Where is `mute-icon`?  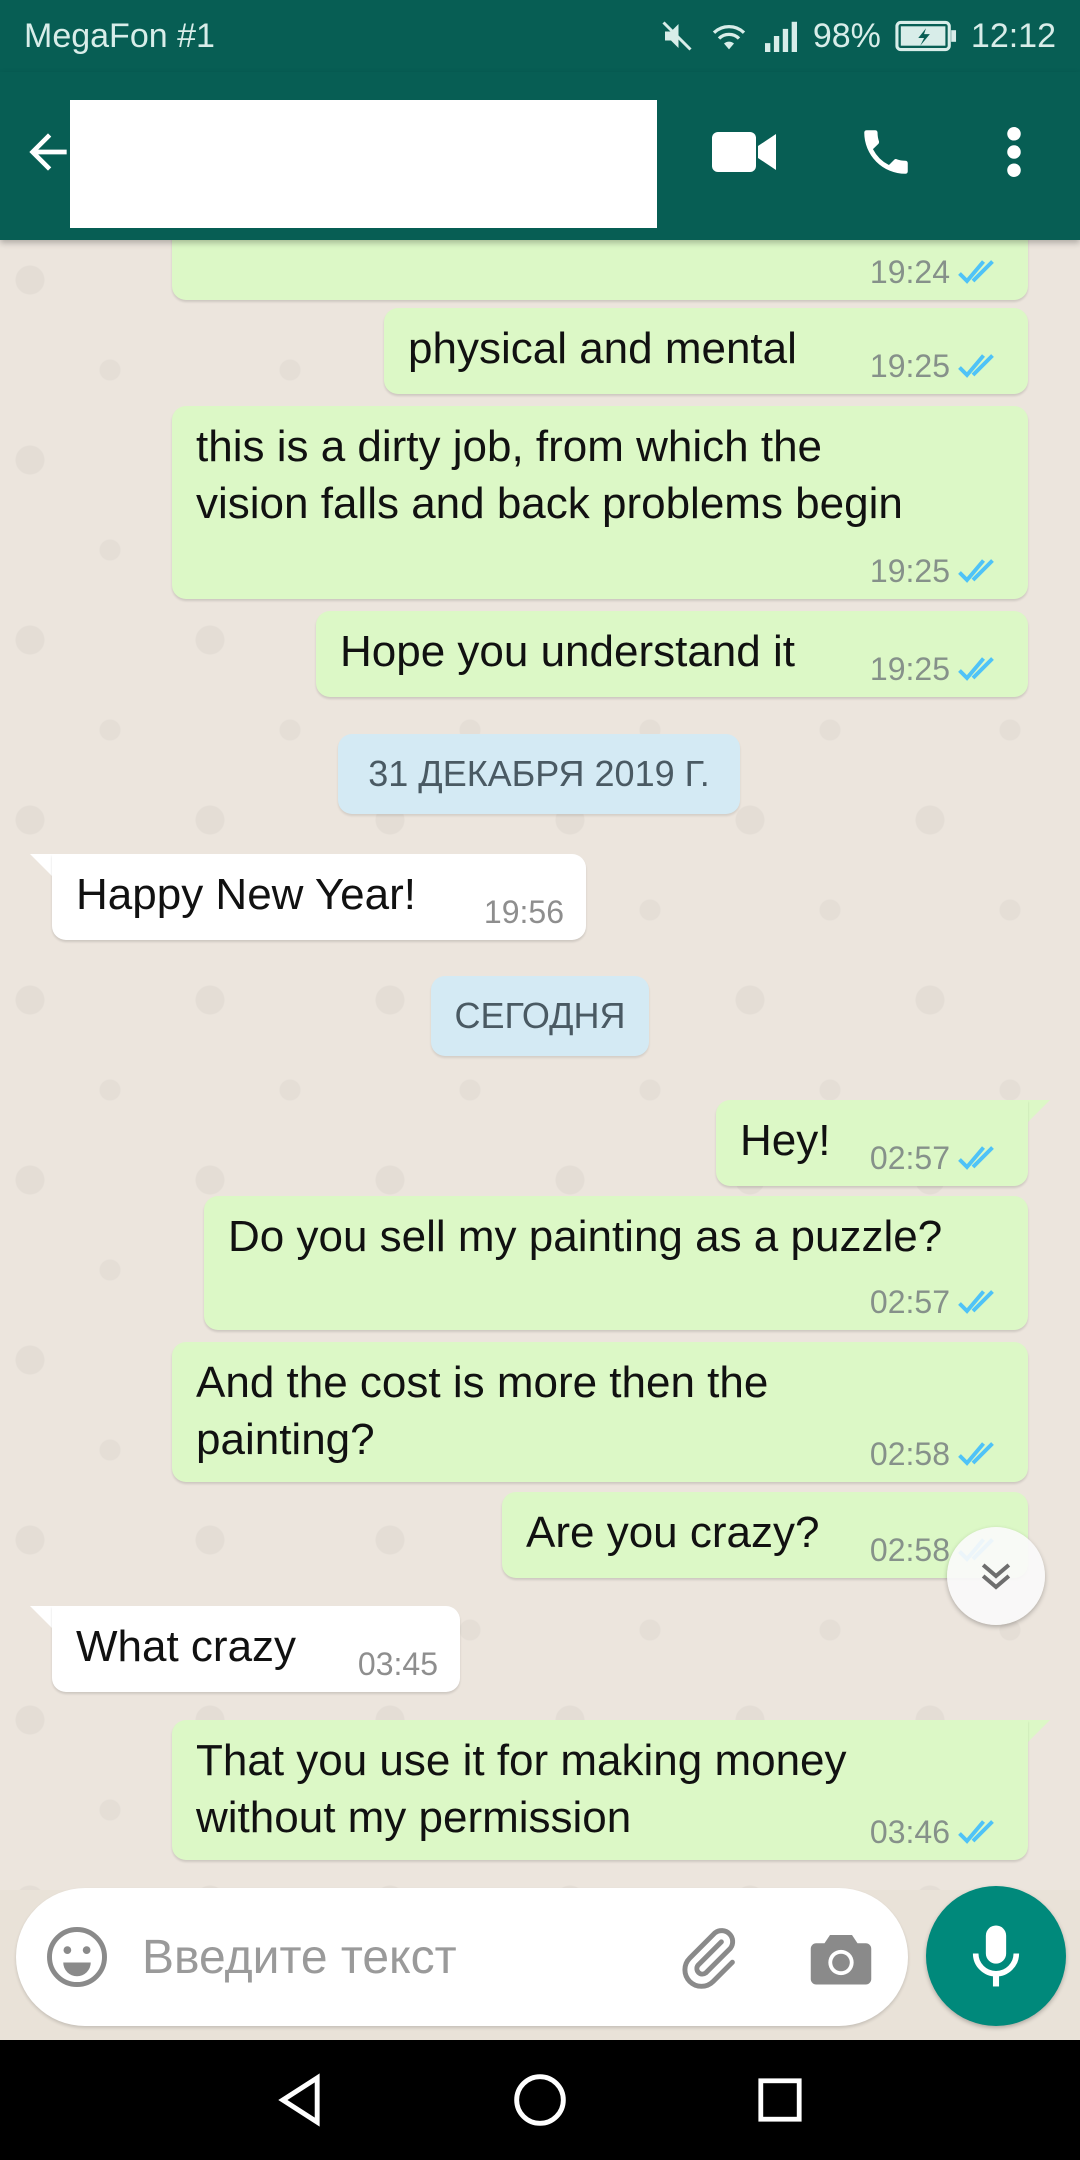
mute-icon is located at coordinates (677, 36).